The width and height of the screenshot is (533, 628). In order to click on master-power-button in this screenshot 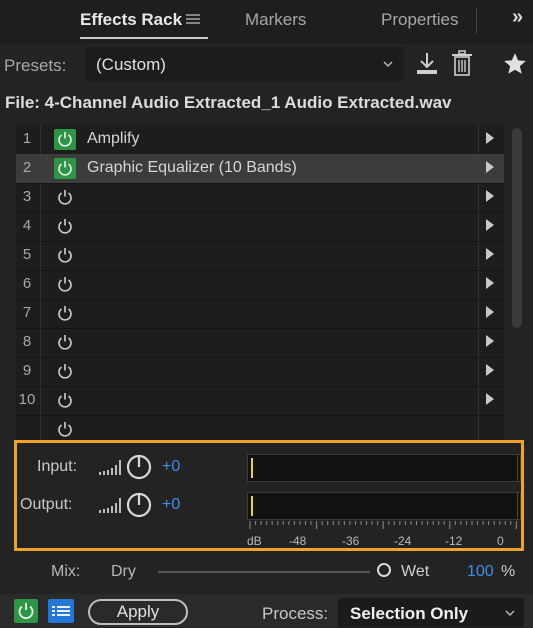, I will do `click(26, 611)`.